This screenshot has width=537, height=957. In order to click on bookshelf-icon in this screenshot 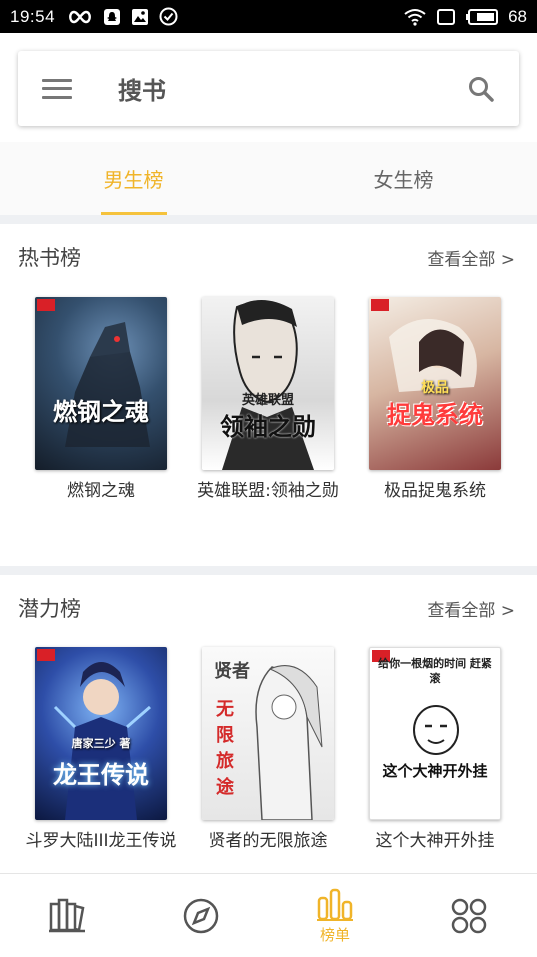, I will do `click(67, 915)`.